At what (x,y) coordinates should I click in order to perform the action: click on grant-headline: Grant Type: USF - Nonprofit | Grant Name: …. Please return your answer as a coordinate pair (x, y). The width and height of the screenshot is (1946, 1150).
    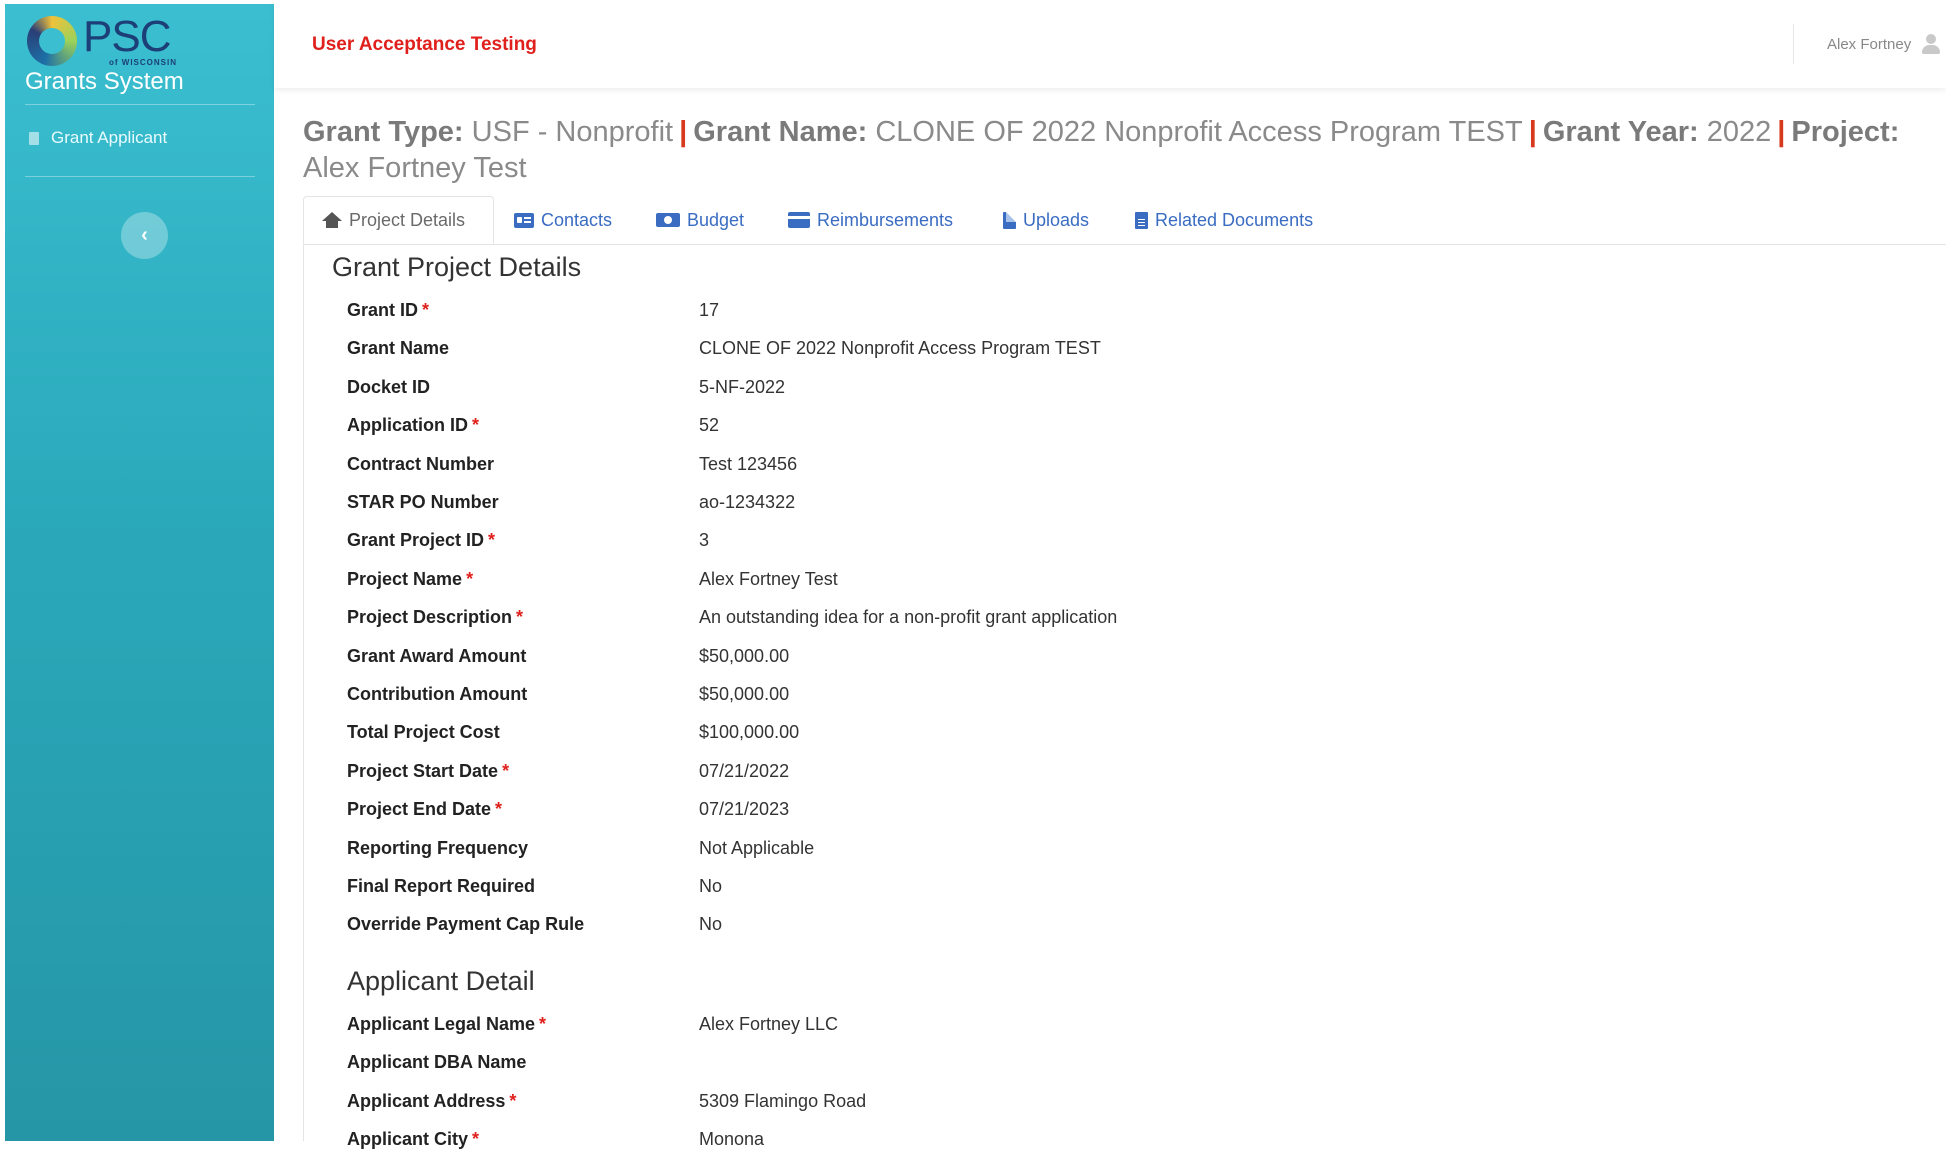
    Looking at the image, I should click on (1123, 150).